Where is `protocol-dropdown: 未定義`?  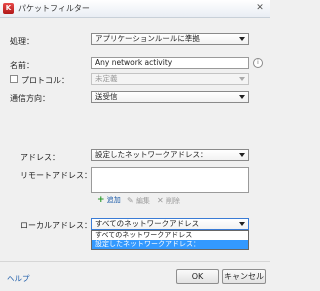
protocol-dropdown: 未定義 is located at coordinates (170, 79).